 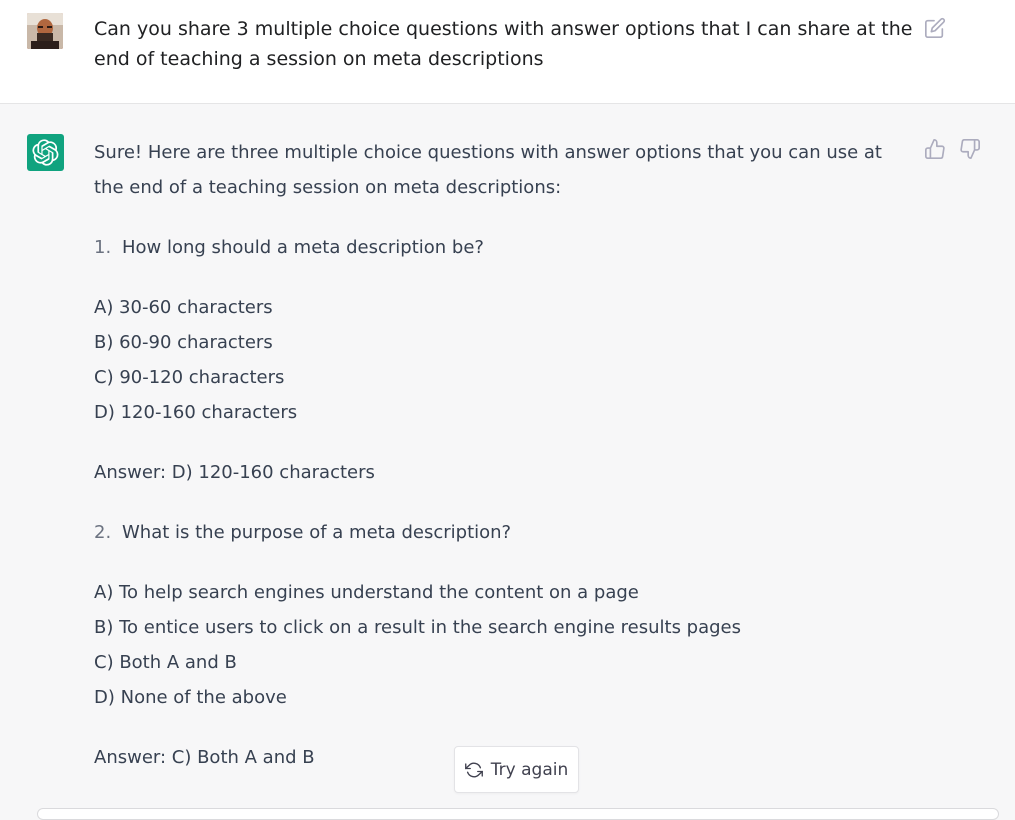 I want to click on option-item: D) None of the above, so click(x=190, y=697).